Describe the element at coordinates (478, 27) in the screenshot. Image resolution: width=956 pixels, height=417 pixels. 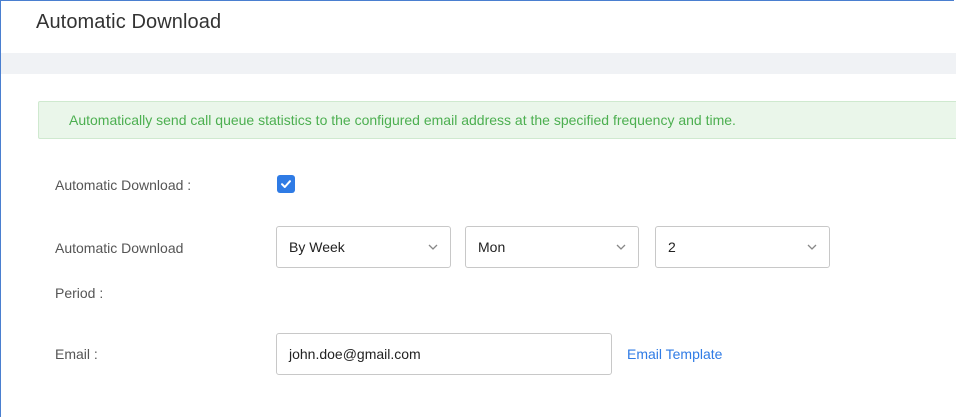
I see `page-header: Automatic Download` at that location.